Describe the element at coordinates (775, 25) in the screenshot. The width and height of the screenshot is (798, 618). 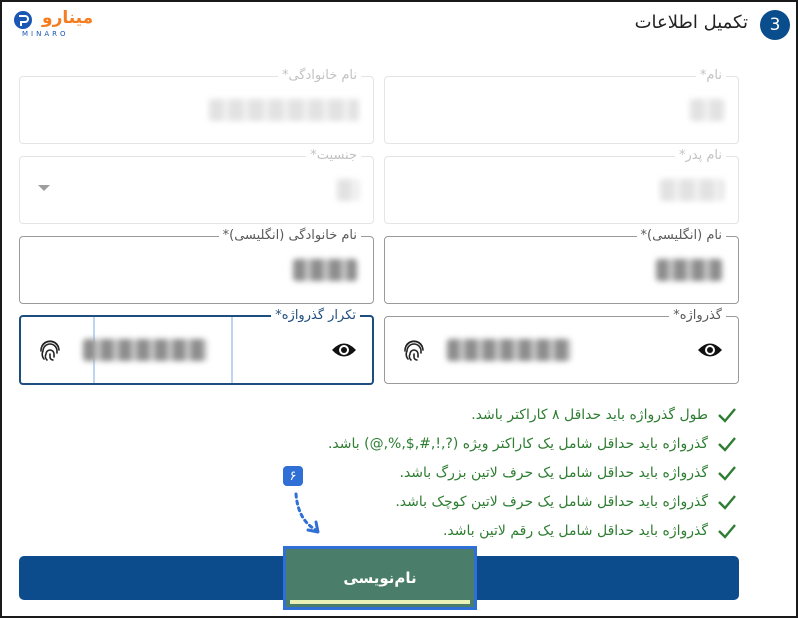
I see `step-number-badge: 3` at that location.